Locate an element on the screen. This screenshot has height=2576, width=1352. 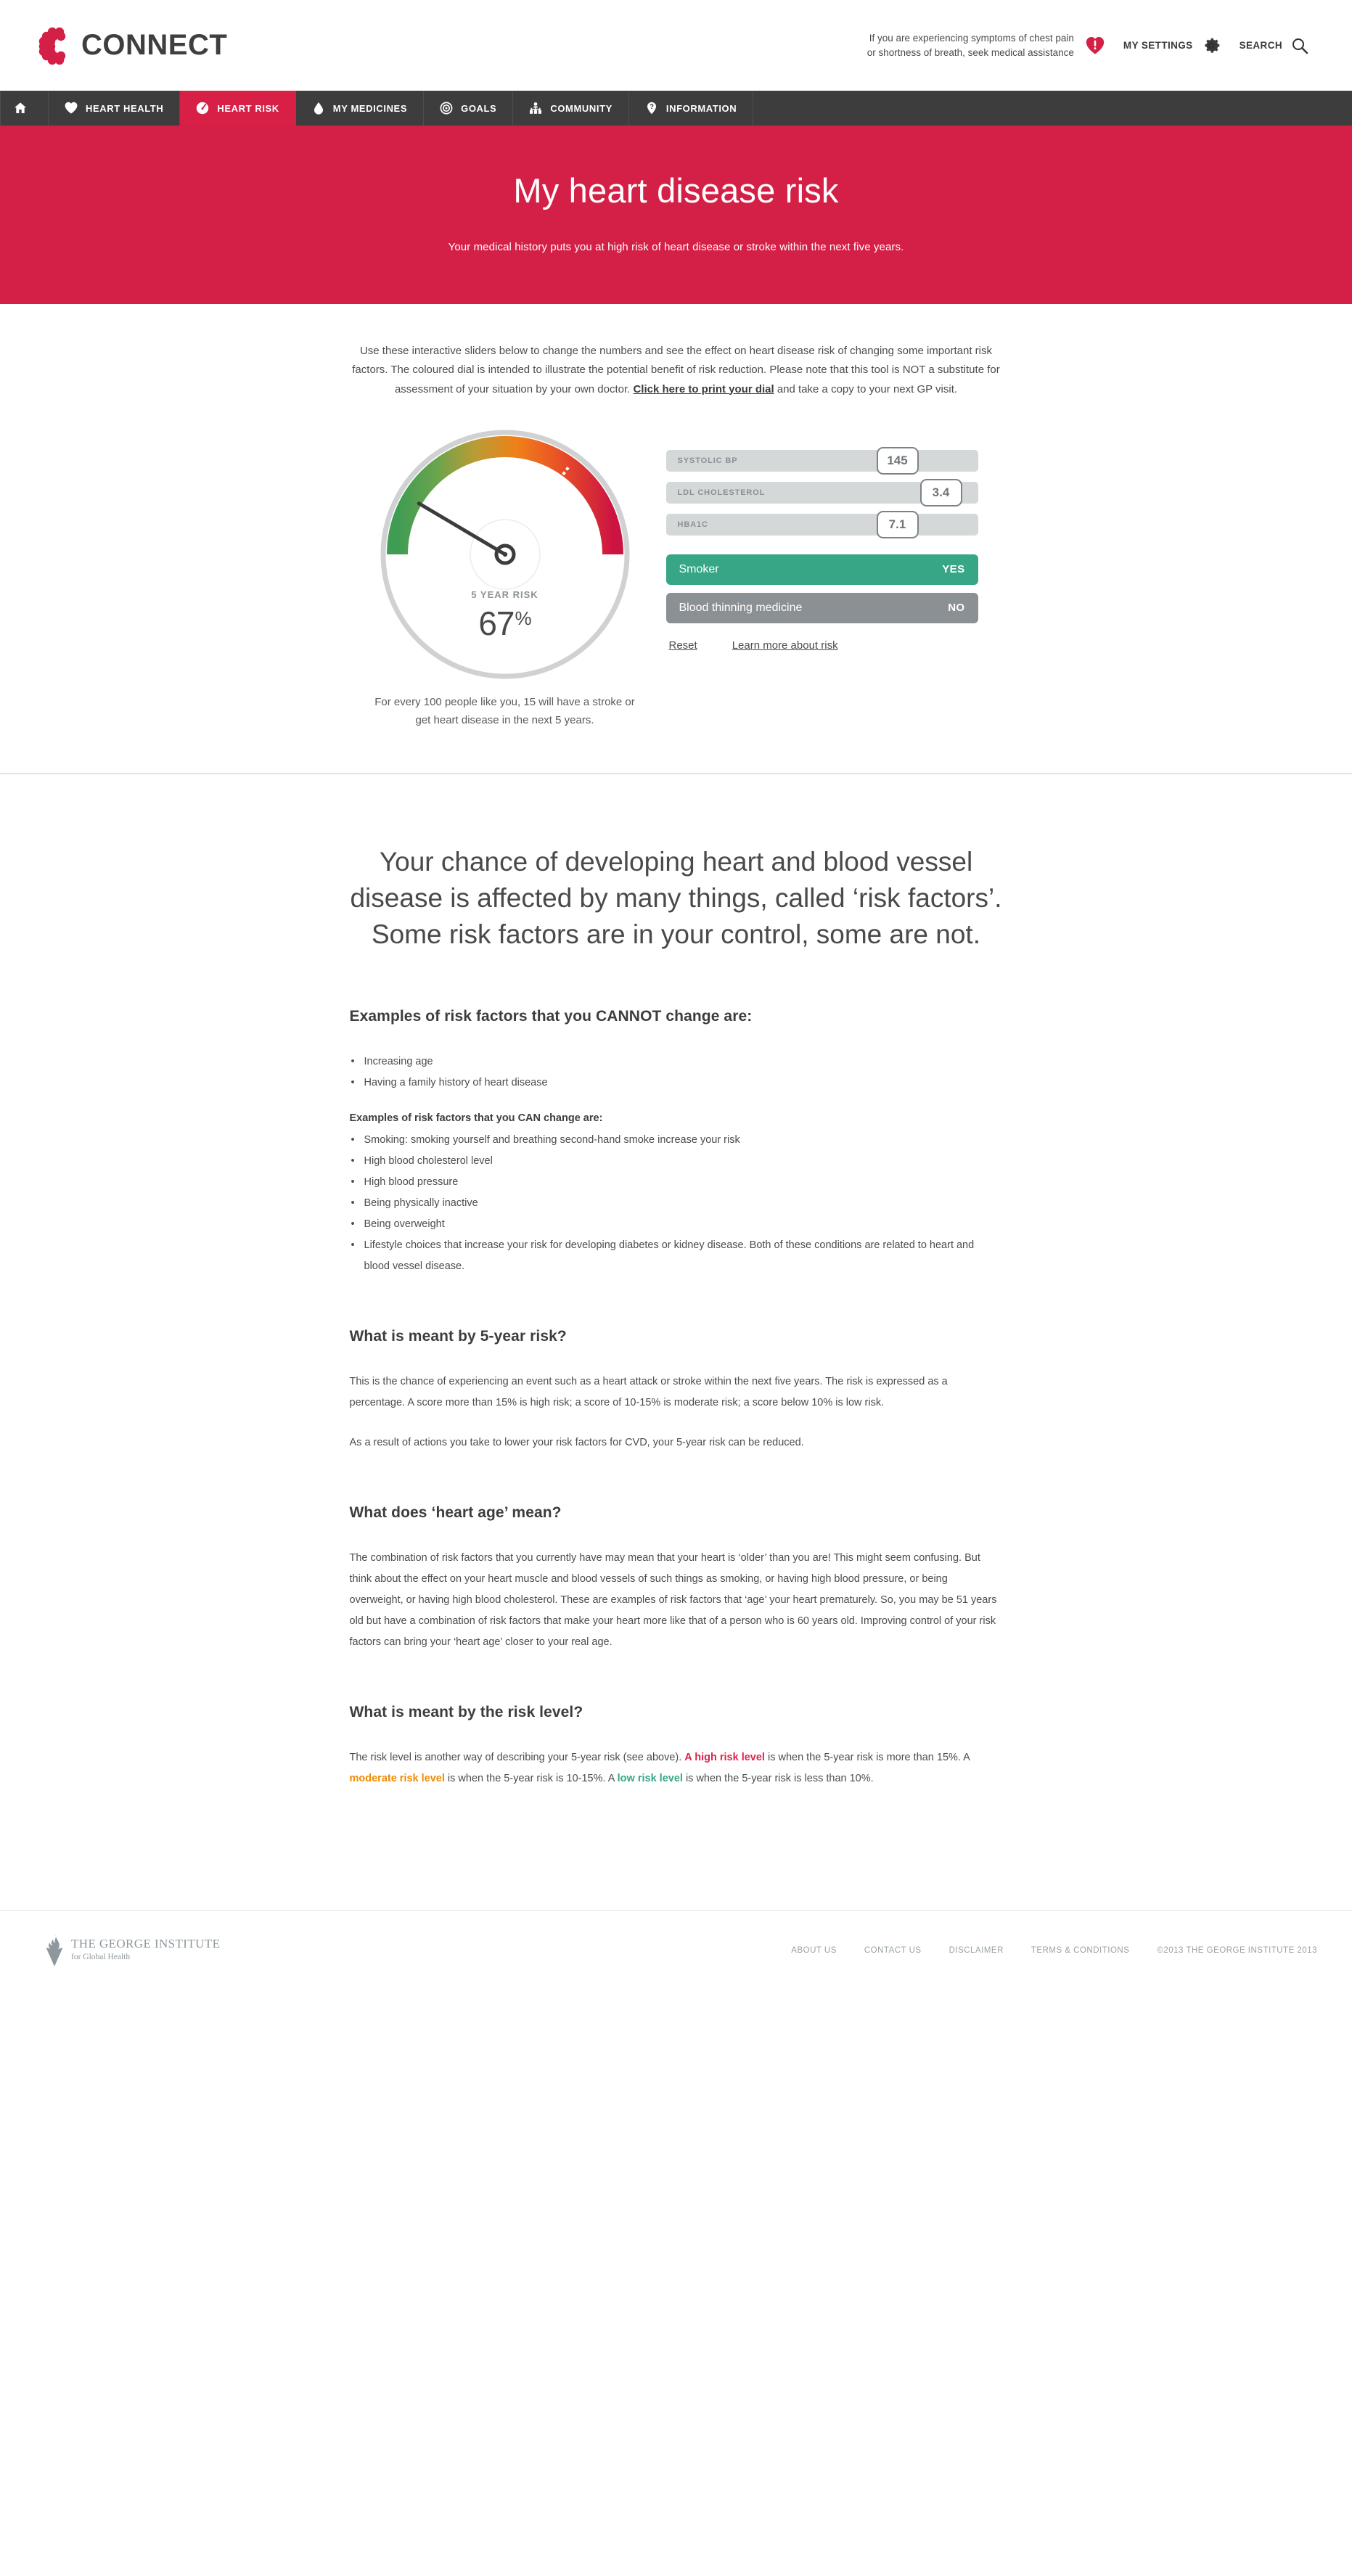
search-button: SEARCH is located at coordinates (1274, 45).